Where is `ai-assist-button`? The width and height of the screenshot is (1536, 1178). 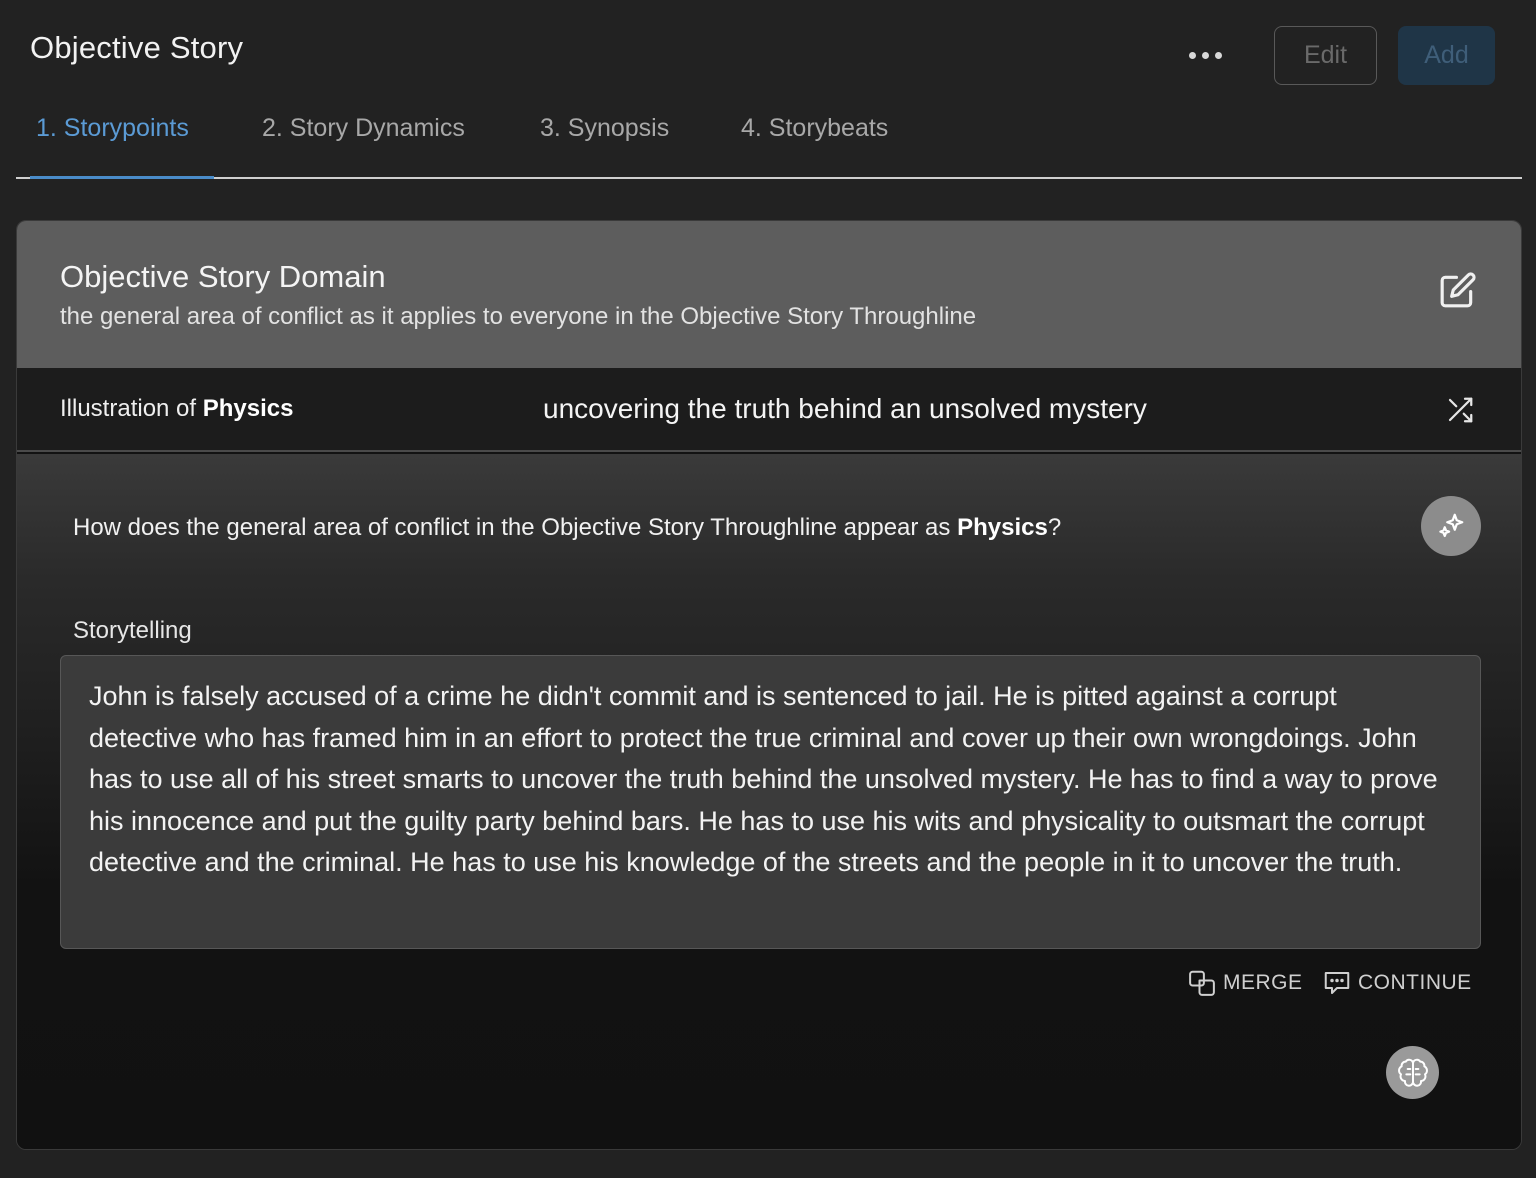 ai-assist-button is located at coordinates (1412, 1072).